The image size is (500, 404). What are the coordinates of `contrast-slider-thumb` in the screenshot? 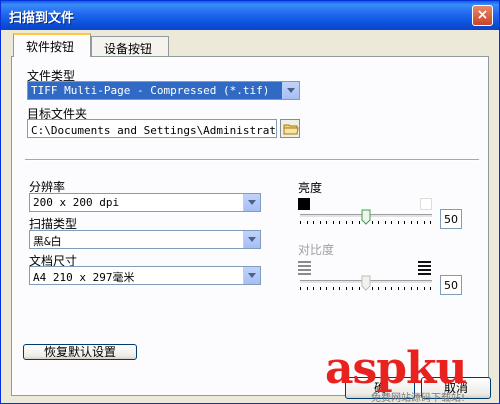 It's located at (366, 283).